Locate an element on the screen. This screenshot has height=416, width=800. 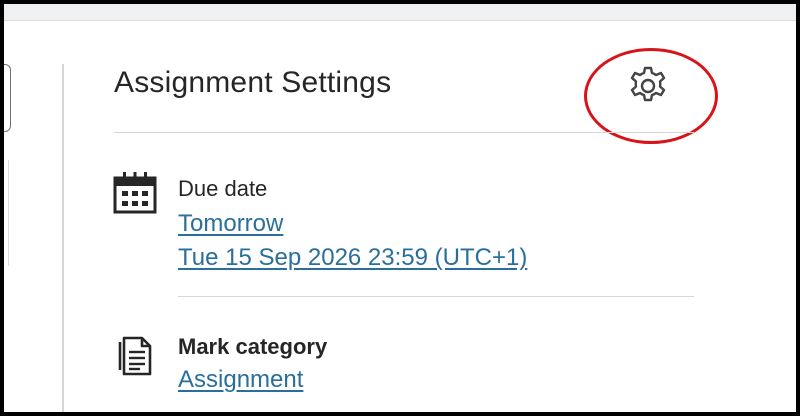
gear-icon is located at coordinates (648, 86).